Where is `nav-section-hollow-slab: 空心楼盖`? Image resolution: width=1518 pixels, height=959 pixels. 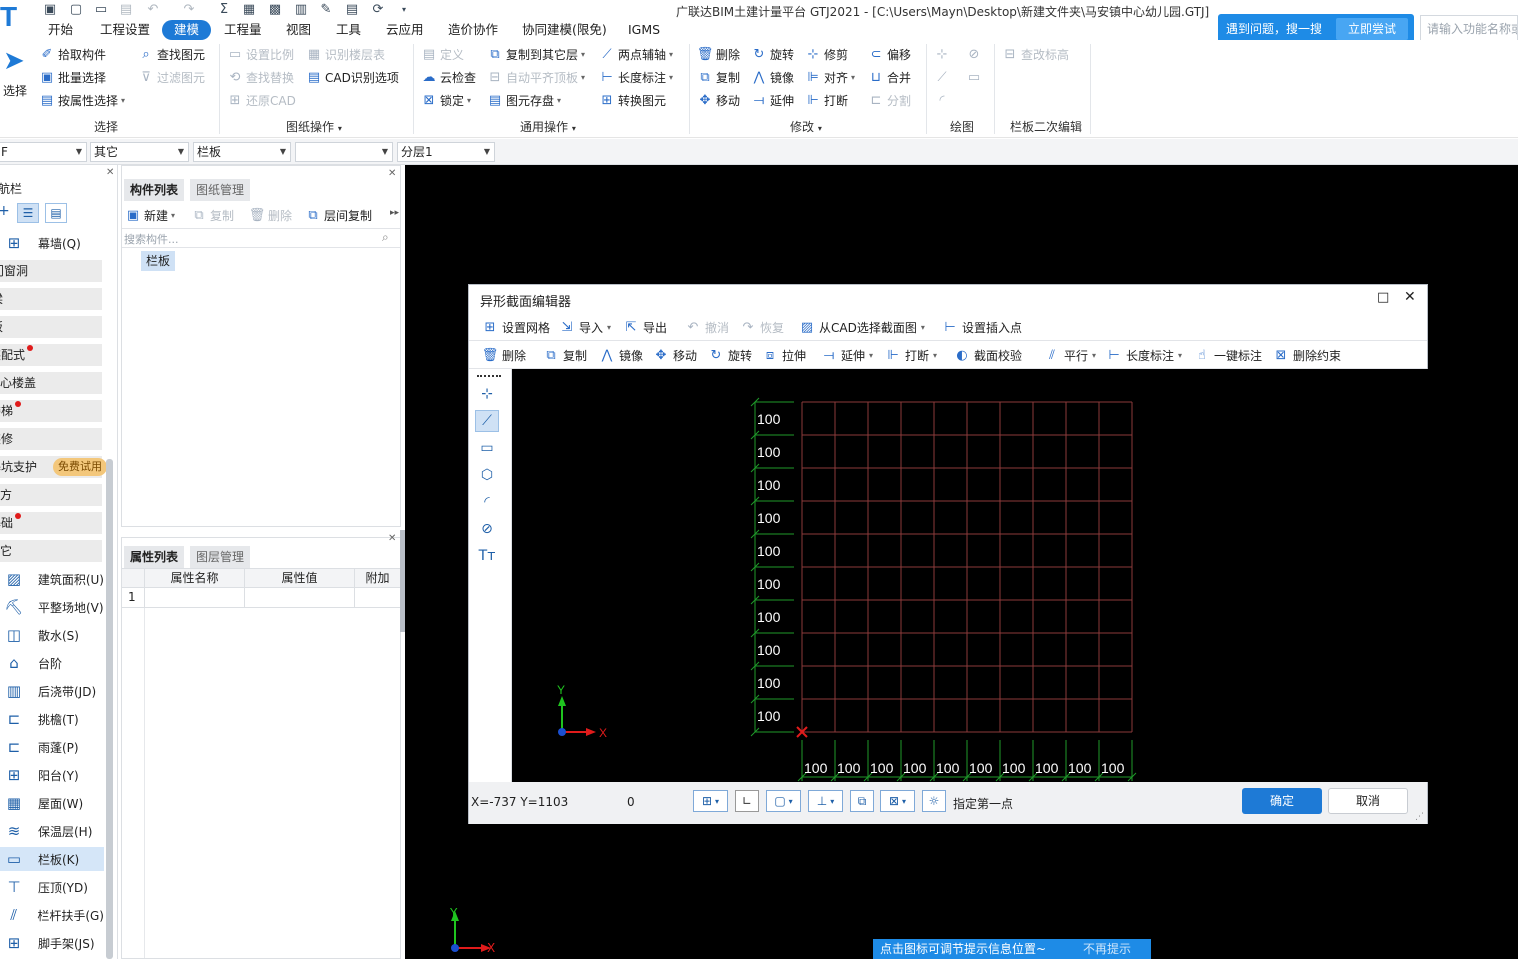
nav-section-hollow-slab: 空心楼盖 is located at coordinates (51, 383).